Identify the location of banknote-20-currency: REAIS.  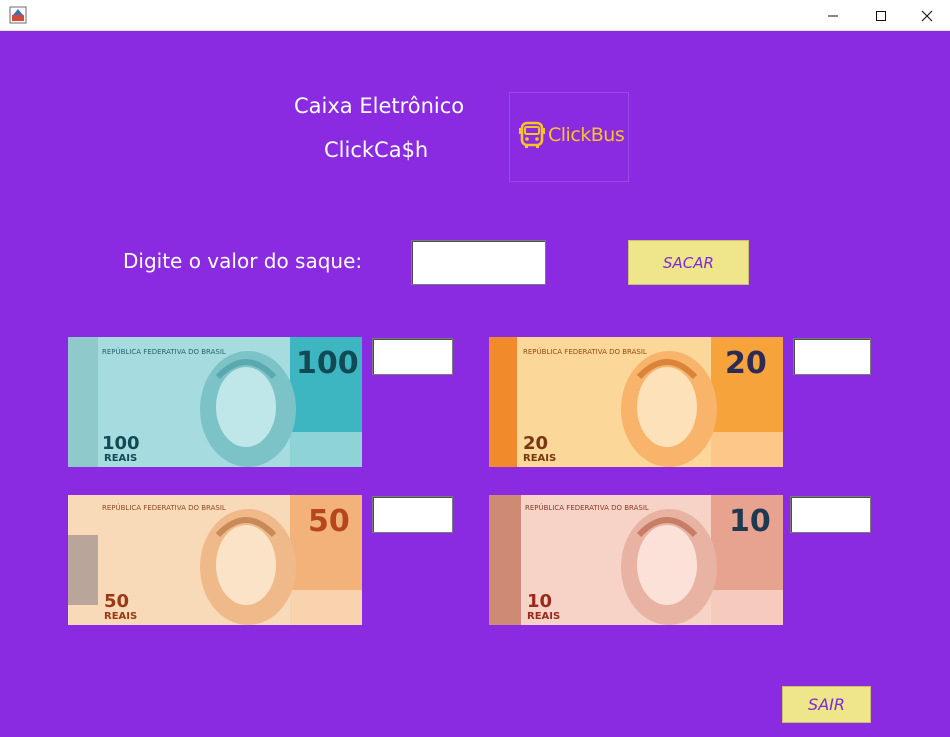
(539, 458).